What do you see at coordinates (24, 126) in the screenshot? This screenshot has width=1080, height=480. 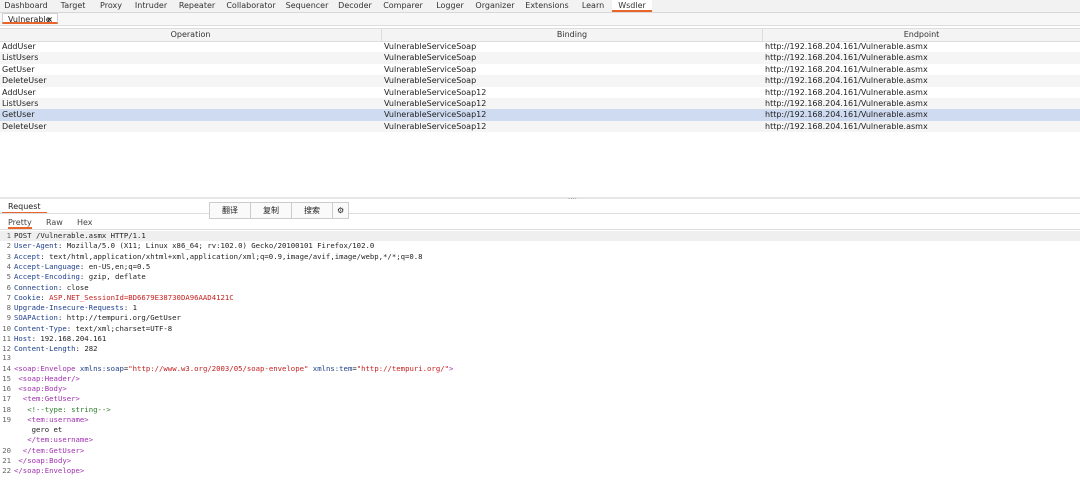 I see `cell-operation: DeleteUser` at bounding box center [24, 126].